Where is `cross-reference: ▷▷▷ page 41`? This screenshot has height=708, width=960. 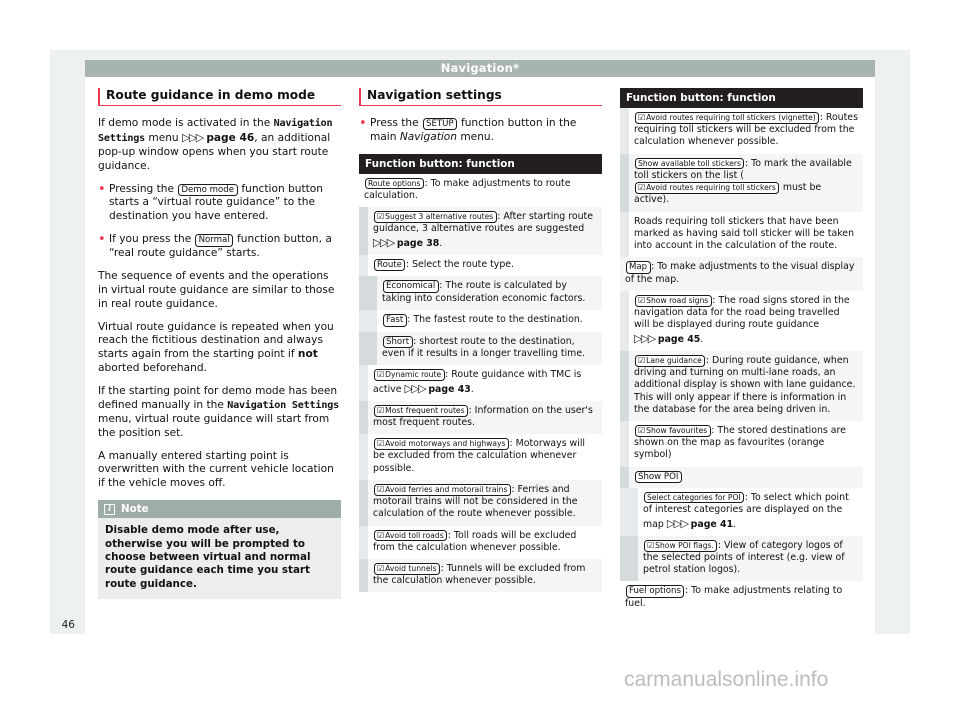 cross-reference: ▷▷▷ page 41 is located at coordinates (699, 523).